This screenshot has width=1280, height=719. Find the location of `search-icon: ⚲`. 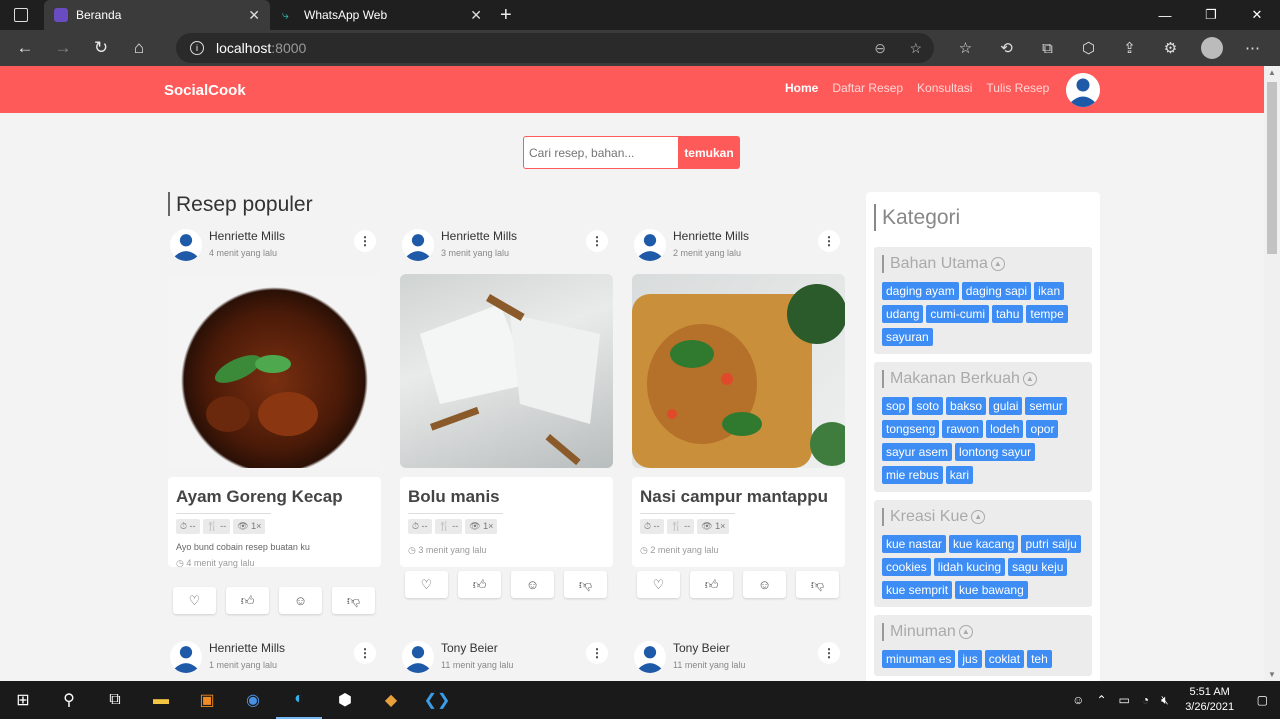

search-icon: ⚲ is located at coordinates (69, 700).